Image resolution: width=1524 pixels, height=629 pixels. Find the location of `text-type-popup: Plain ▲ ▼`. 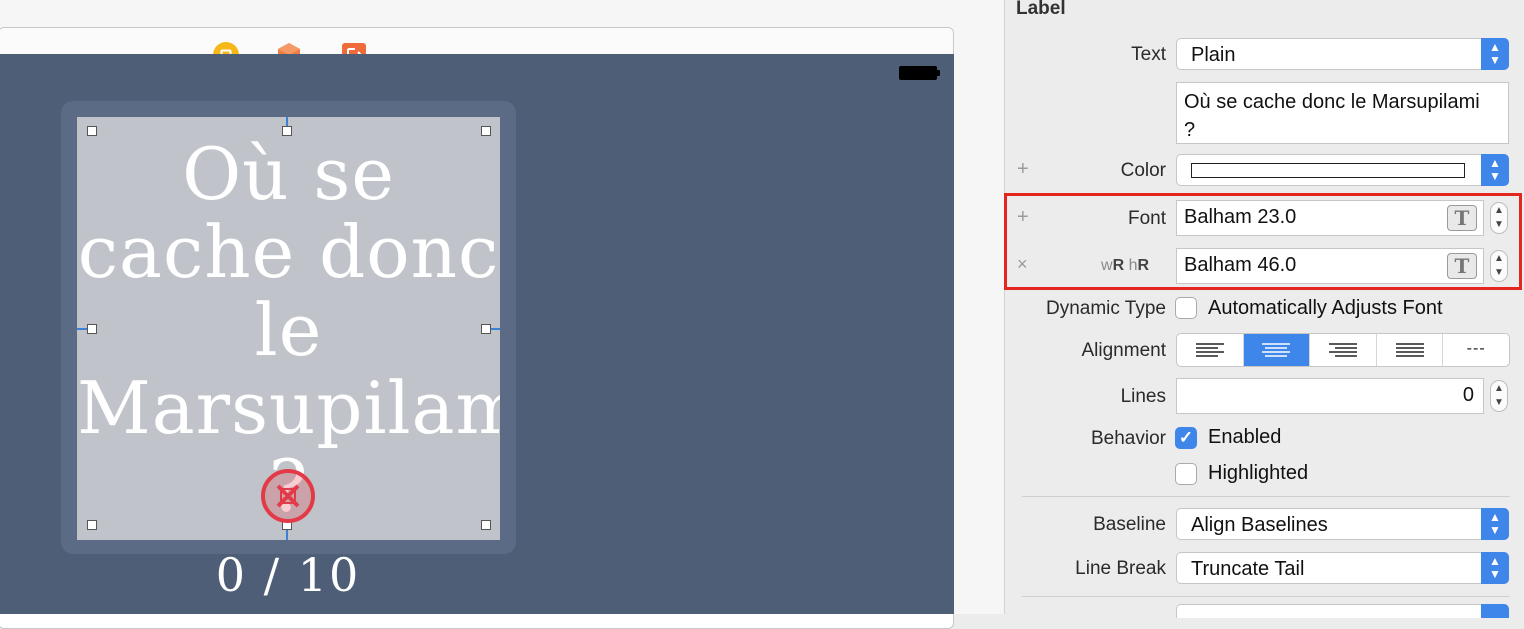

text-type-popup: Plain ▲ ▼ is located at coordinates (1342, 54).